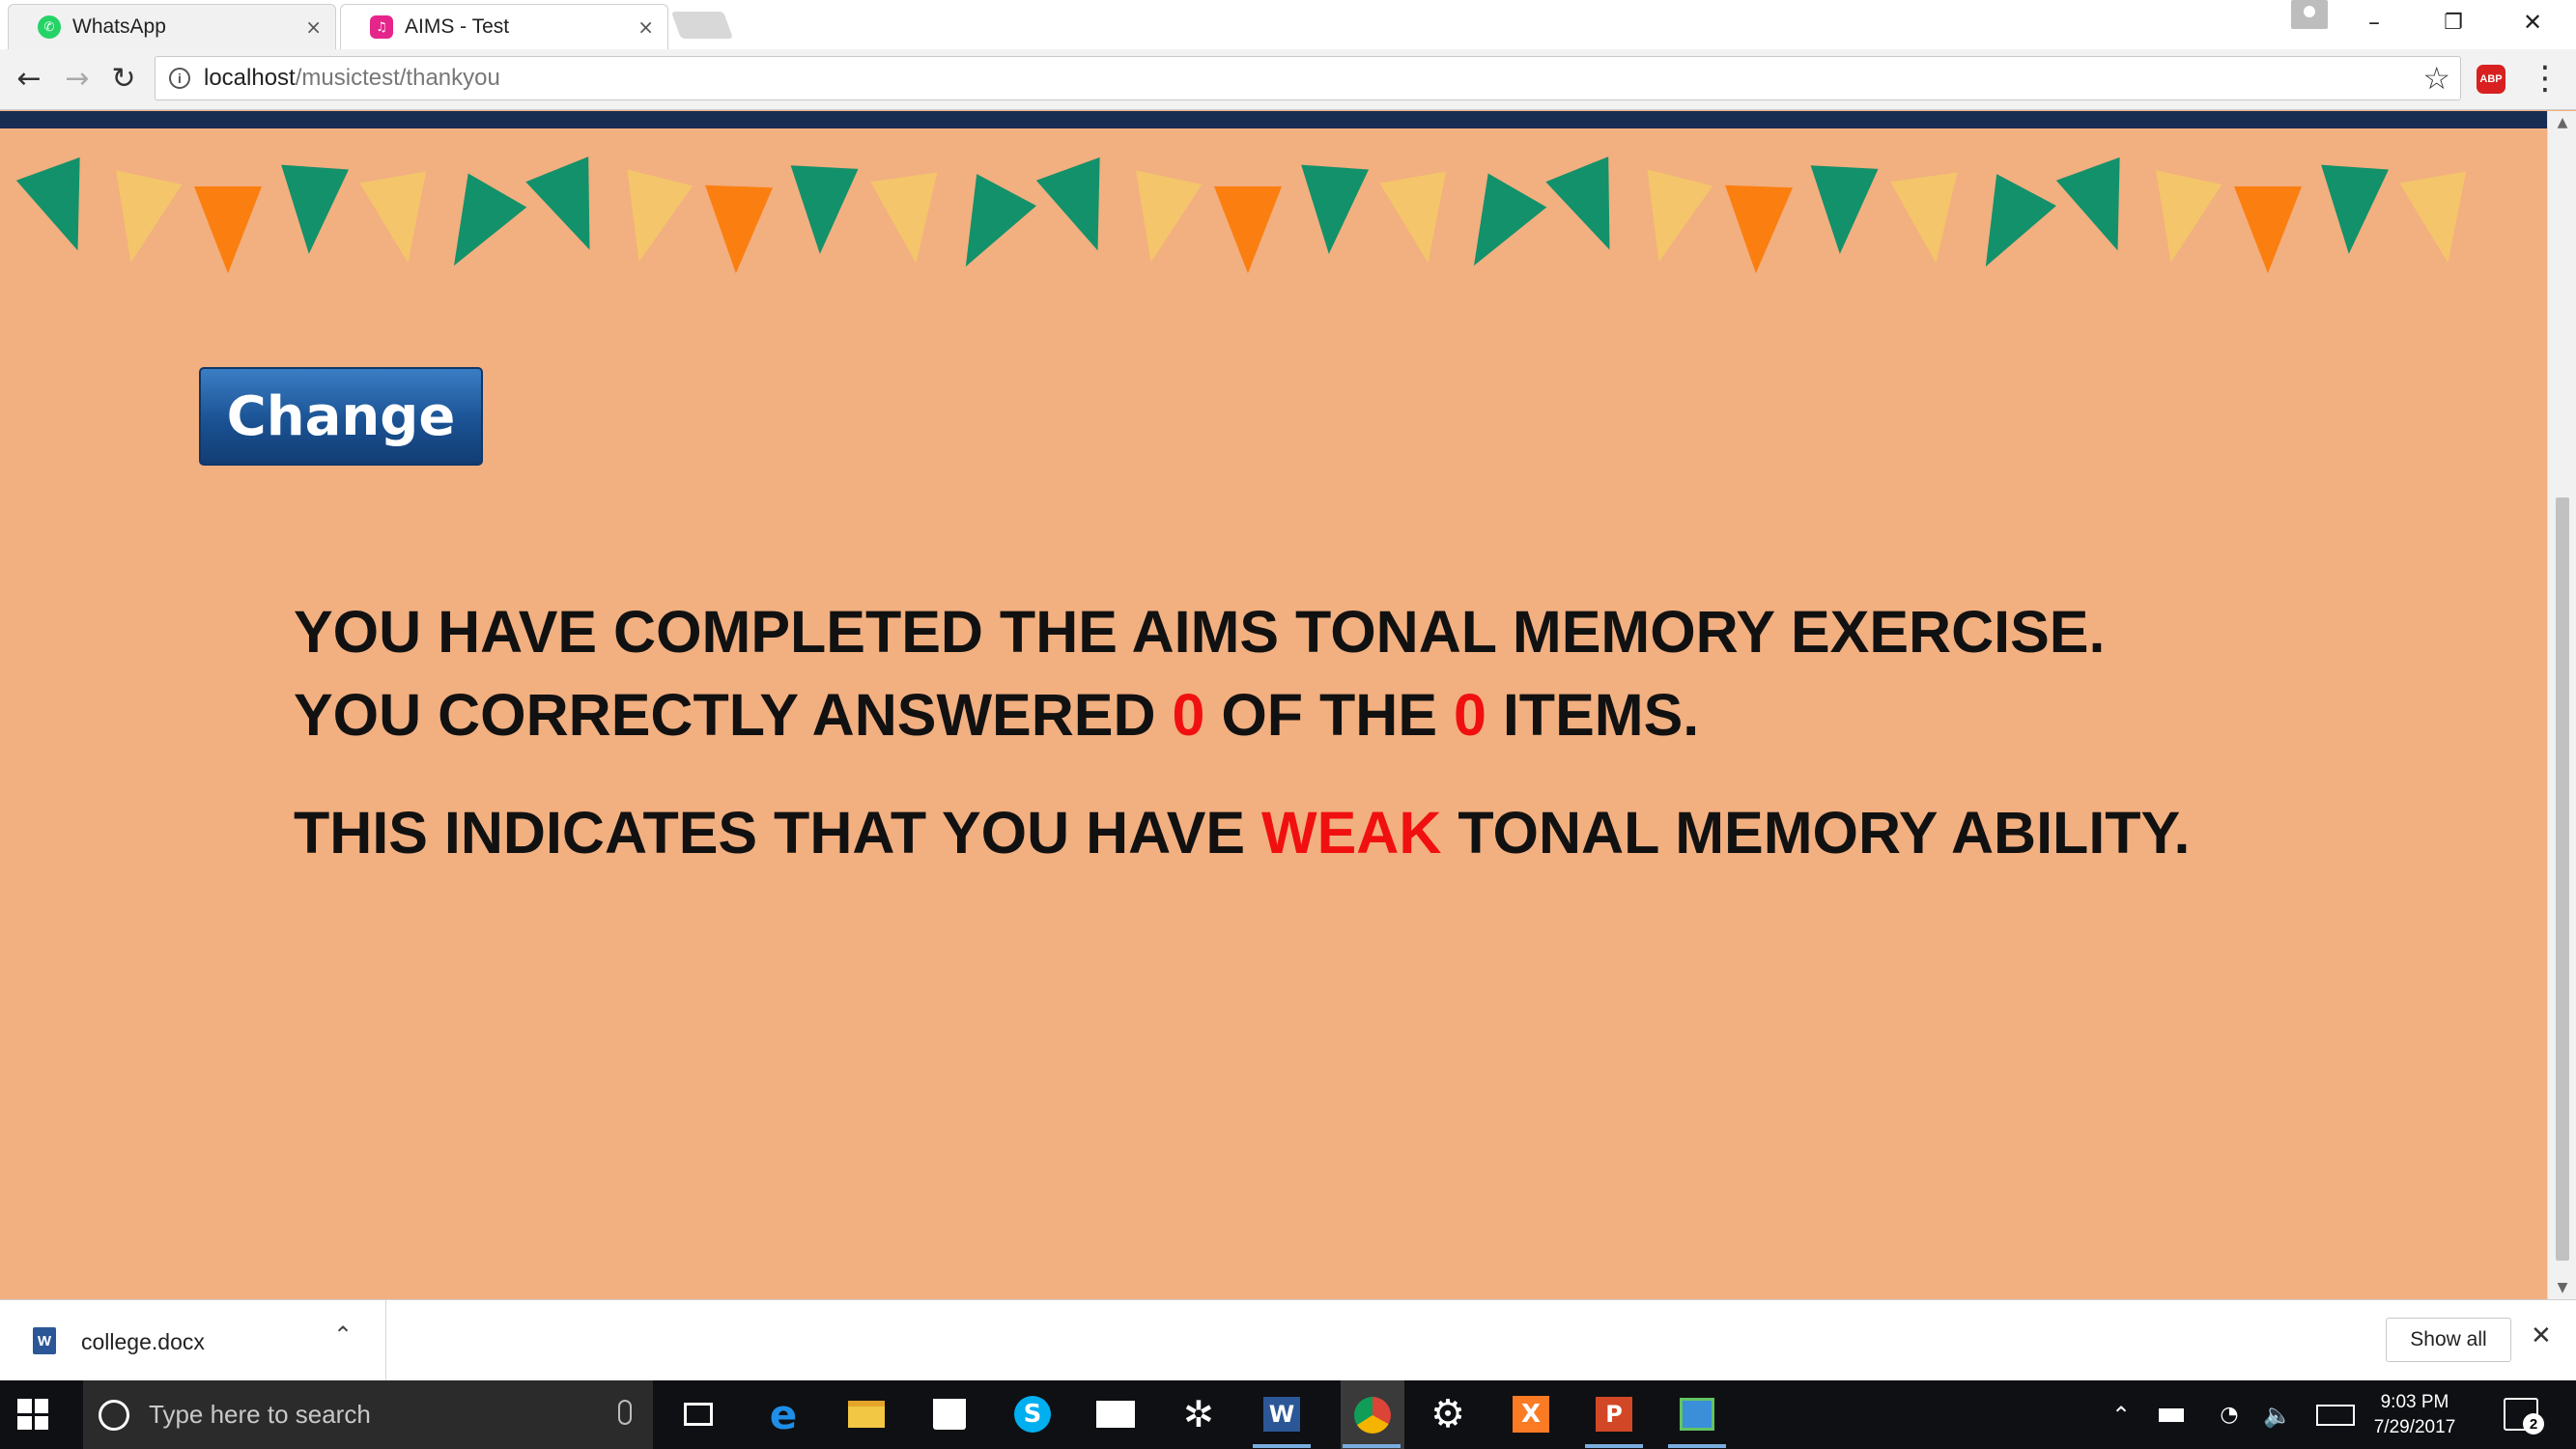 The height and width of the screenshot is (1449, 2576). Describe the element at coordinates (1273, 119) in the screenshot. I see `header-strip` at that location.